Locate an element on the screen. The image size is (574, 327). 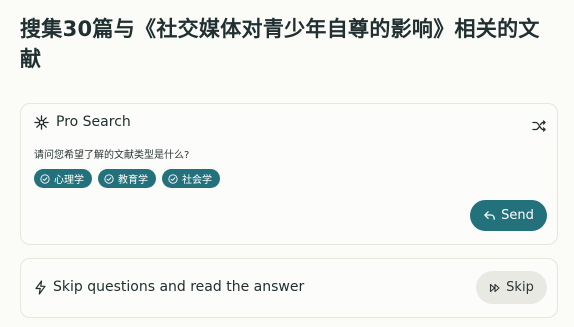
shuffle-icon is located at coordinates (539, 126).